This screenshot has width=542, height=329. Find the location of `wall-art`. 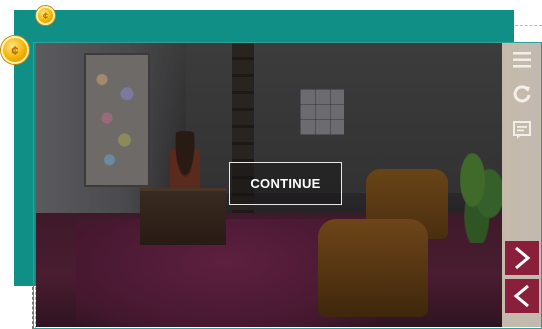

wall-art is located at coordinates (117, 120).